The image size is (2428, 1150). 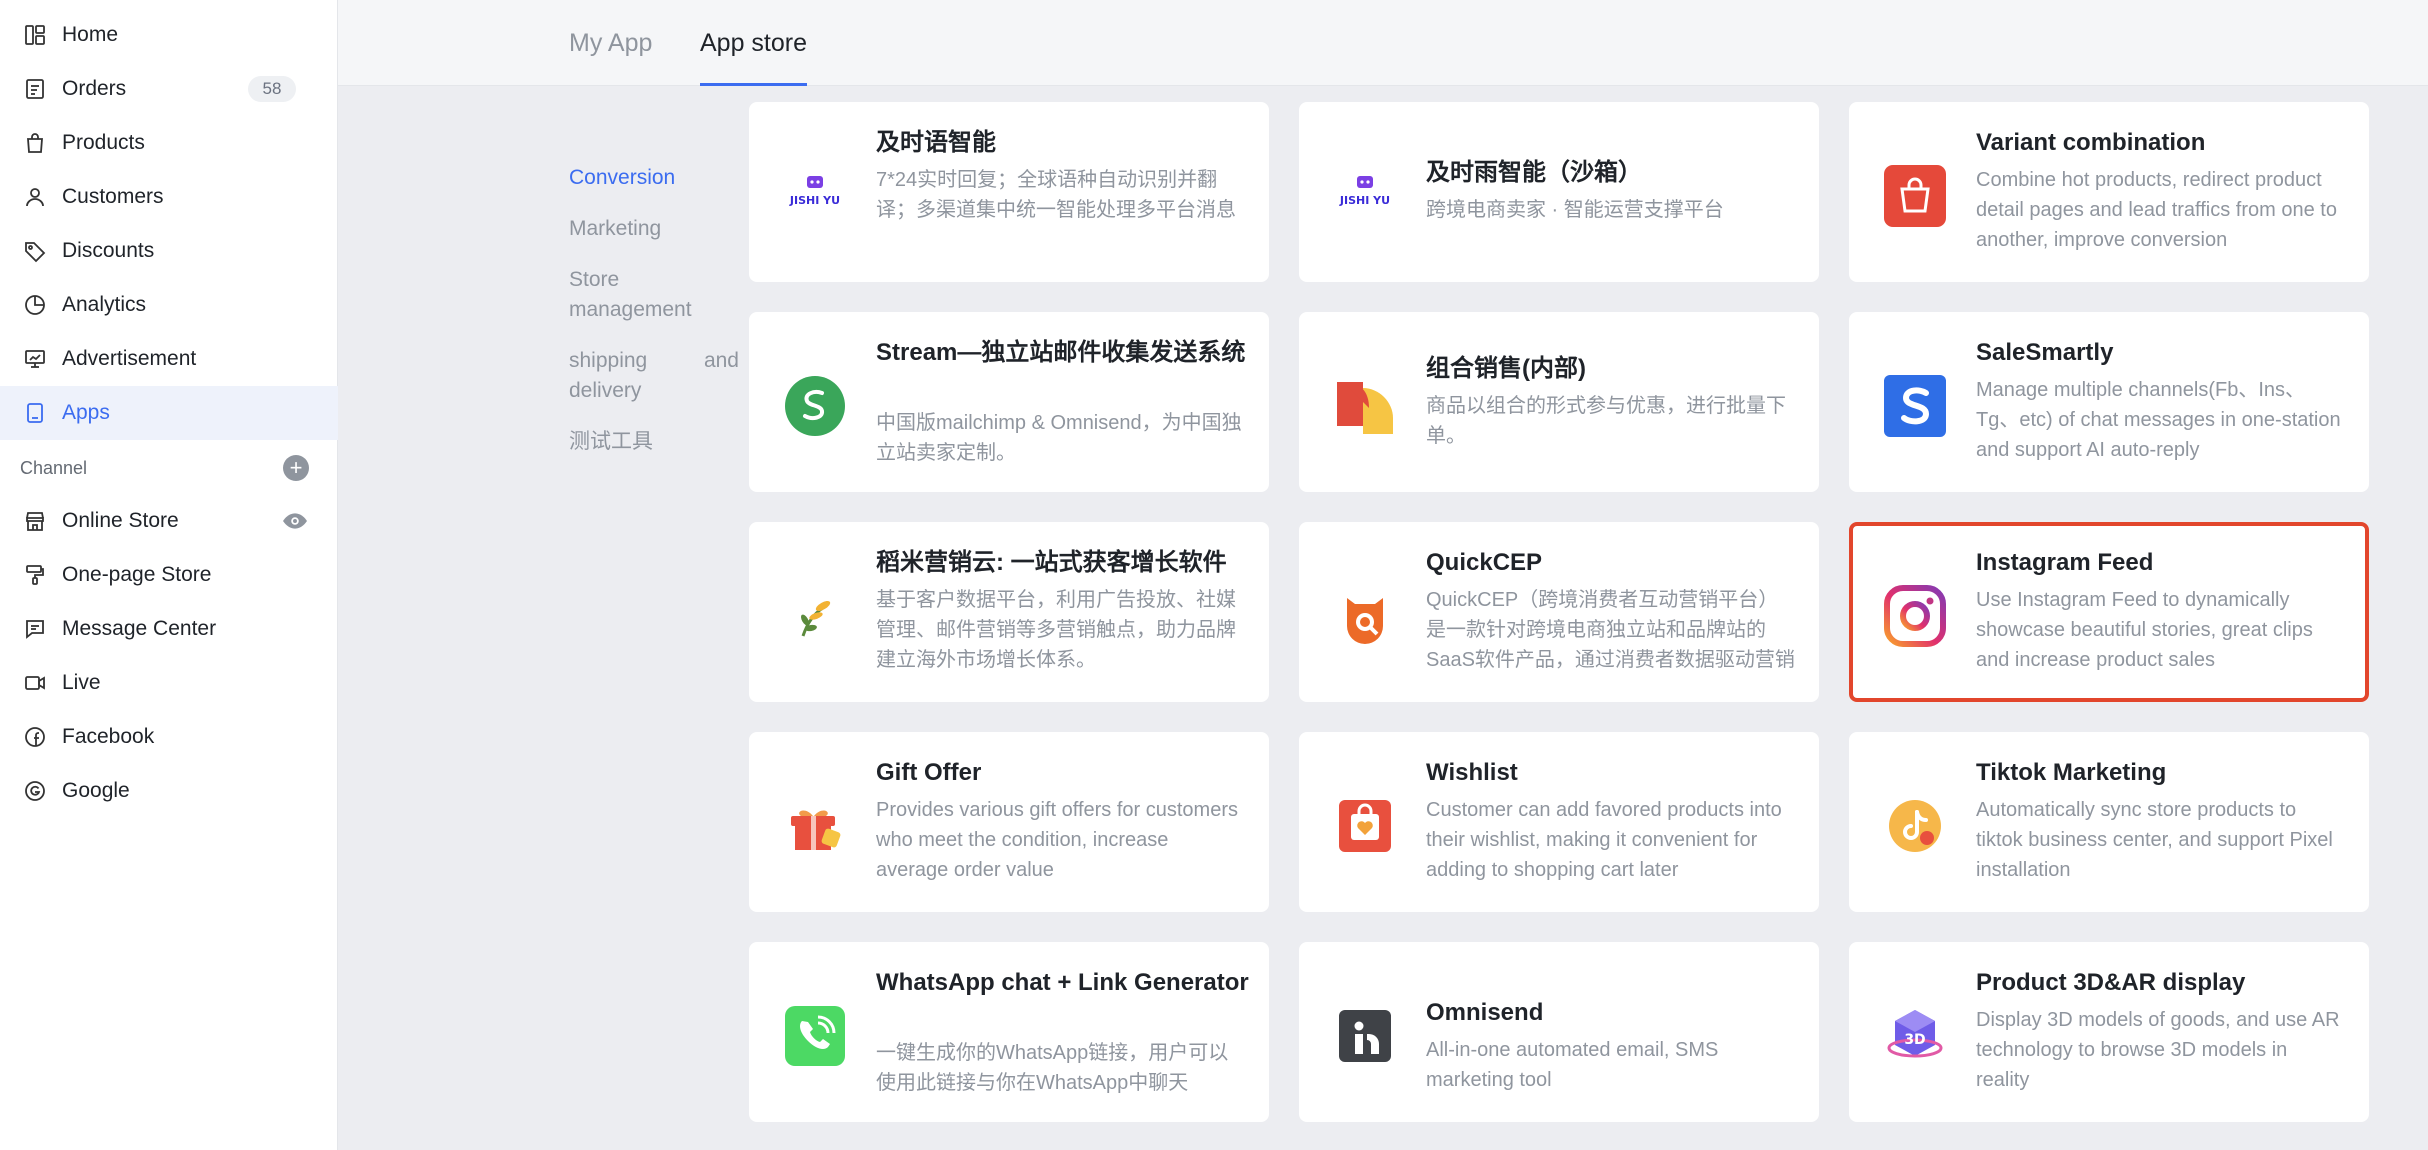 What do you see at coordinates (295, 521) in the screenshot?
I see `eye-icon` at bounding box center [295, 521].